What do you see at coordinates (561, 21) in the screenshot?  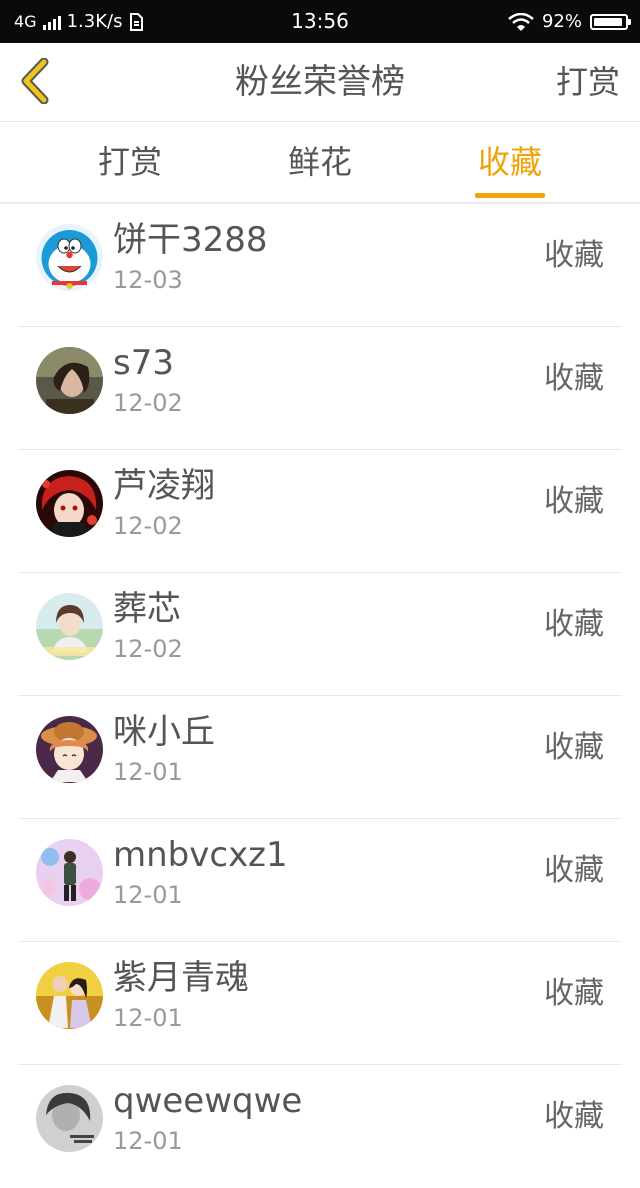 I see `battery-percent: 92%` at bounding box center [561, 21].